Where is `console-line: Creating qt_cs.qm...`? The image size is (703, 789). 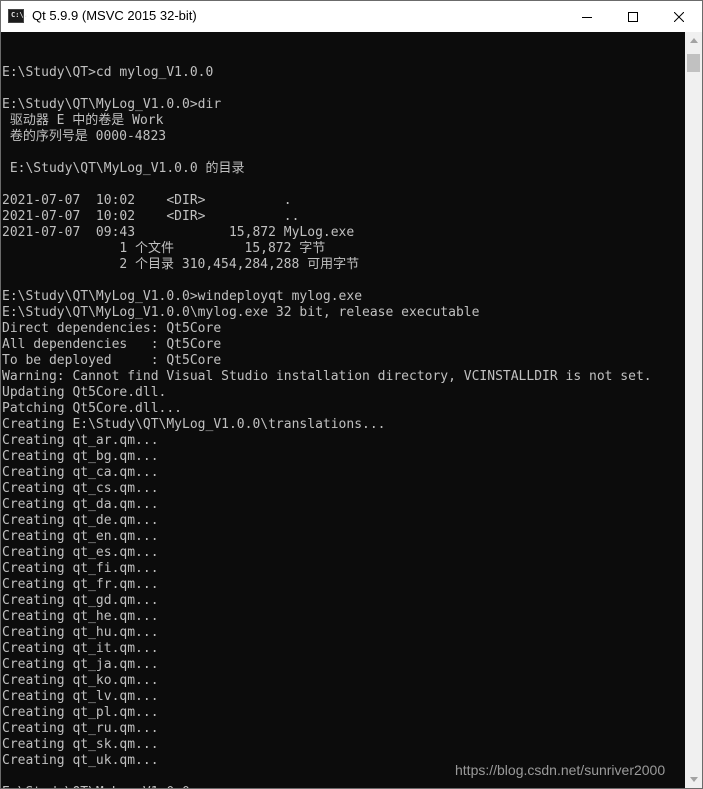
console-line: Creating qt_cs.qm... is located at coordinates (80, 488).